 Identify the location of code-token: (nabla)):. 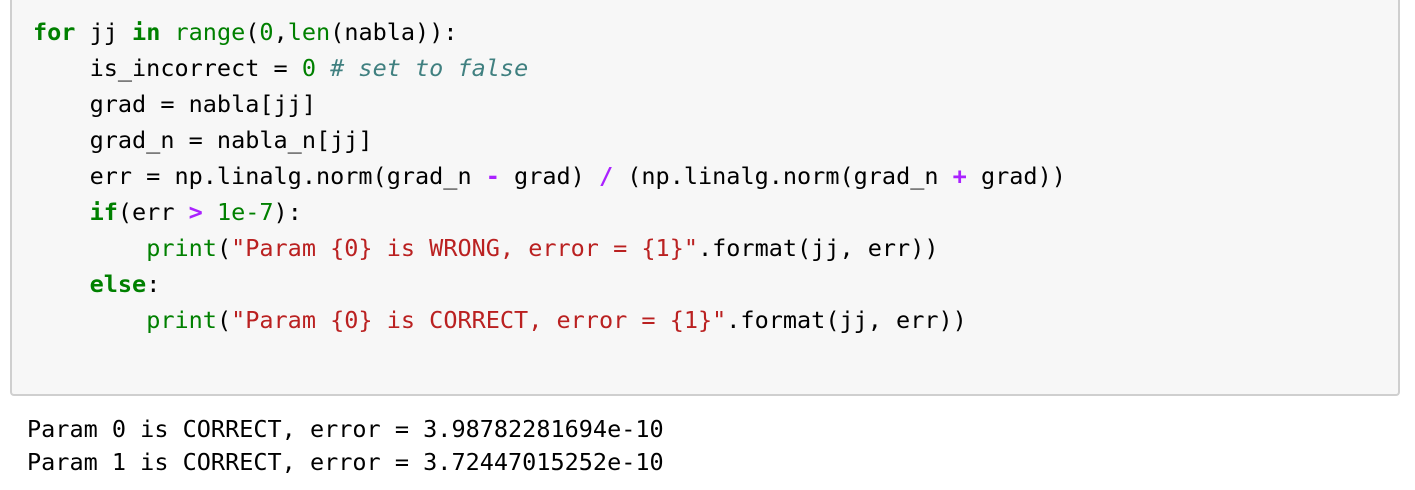
(394, 32).